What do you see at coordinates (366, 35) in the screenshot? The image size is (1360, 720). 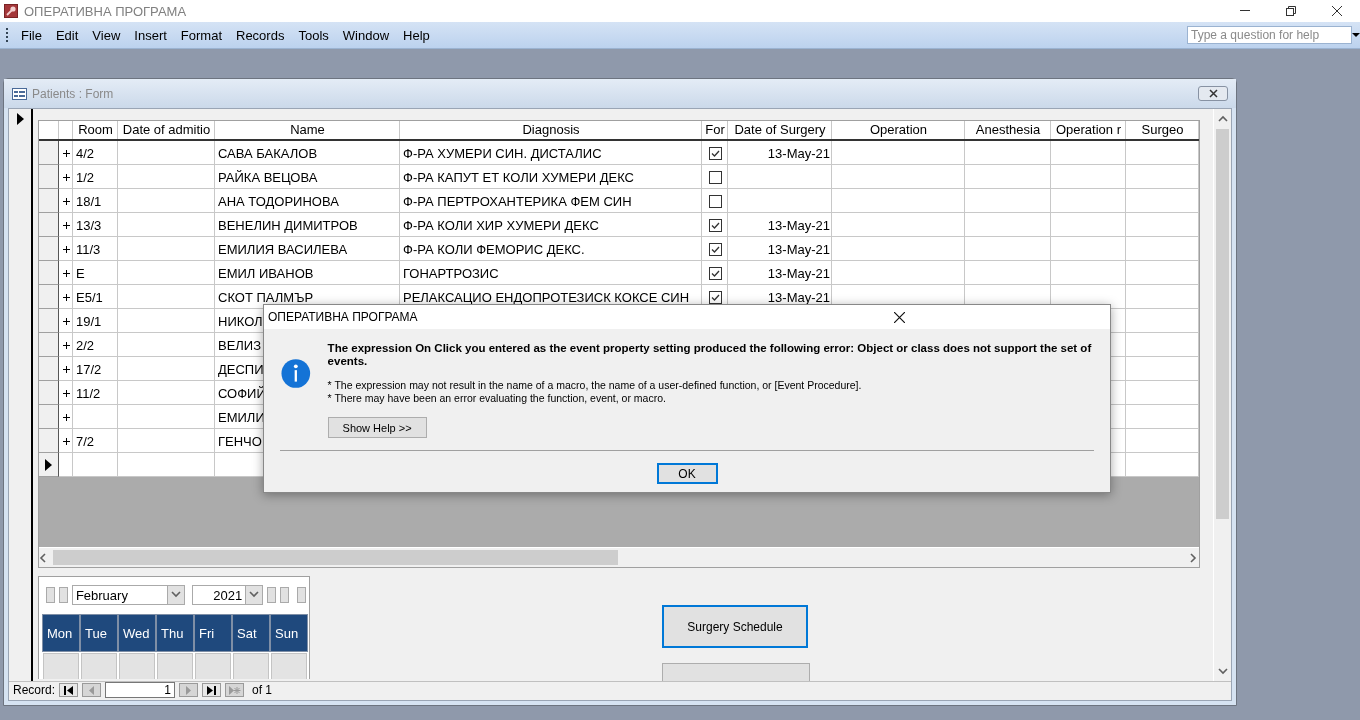 I see `menu-item: Window` at bounding box center [366, 35].